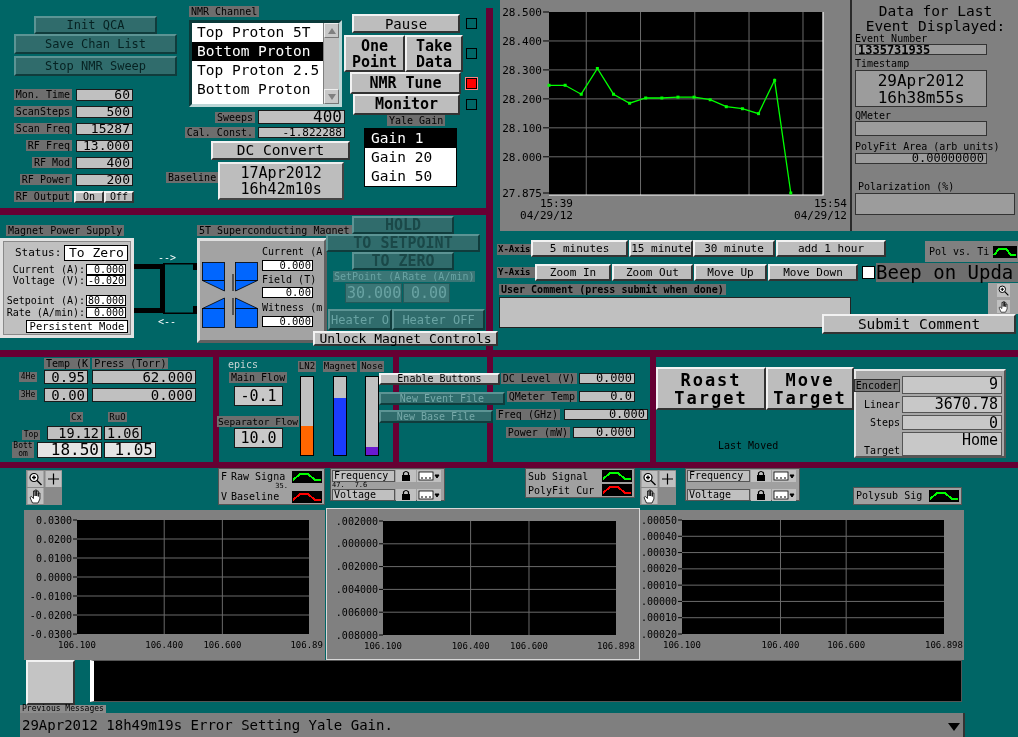 This screenshot has width=1018, height=737. Describe the element at coordinates (876, 385) in the screenshot. I see `motor-label: Encoder` at that location.